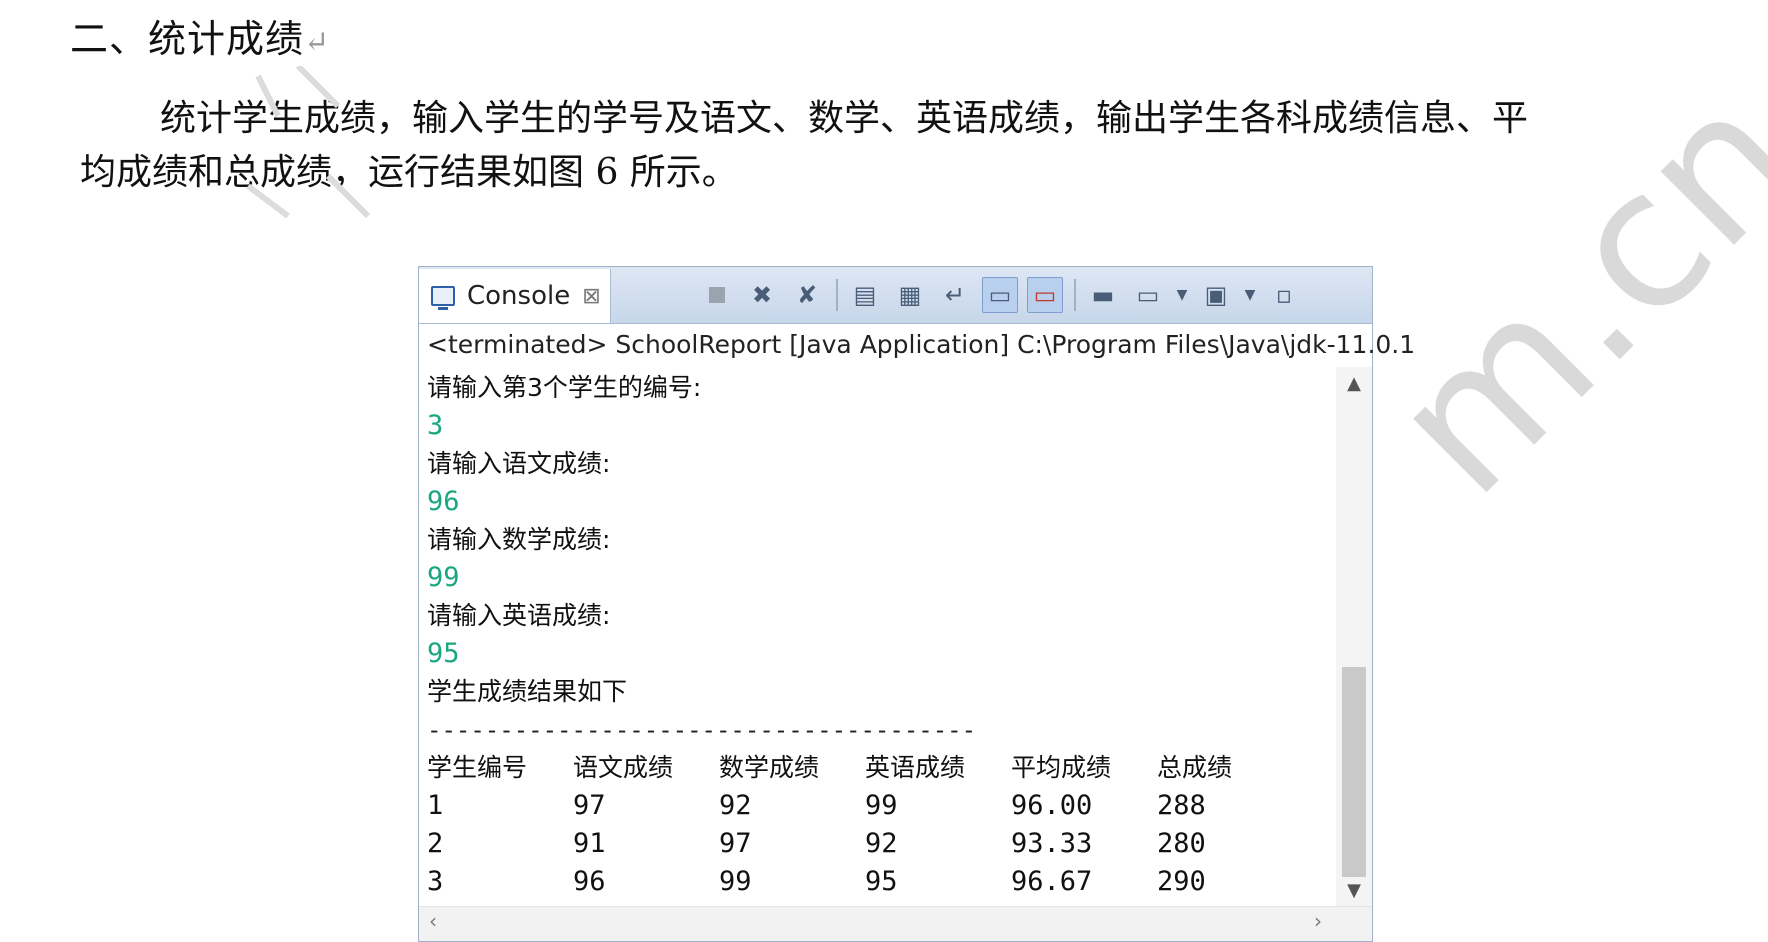  What do you see at coordinates (915, 767) in the screenshot?
I see `table-header: 英语成绩` at bounding box center [915, 767].